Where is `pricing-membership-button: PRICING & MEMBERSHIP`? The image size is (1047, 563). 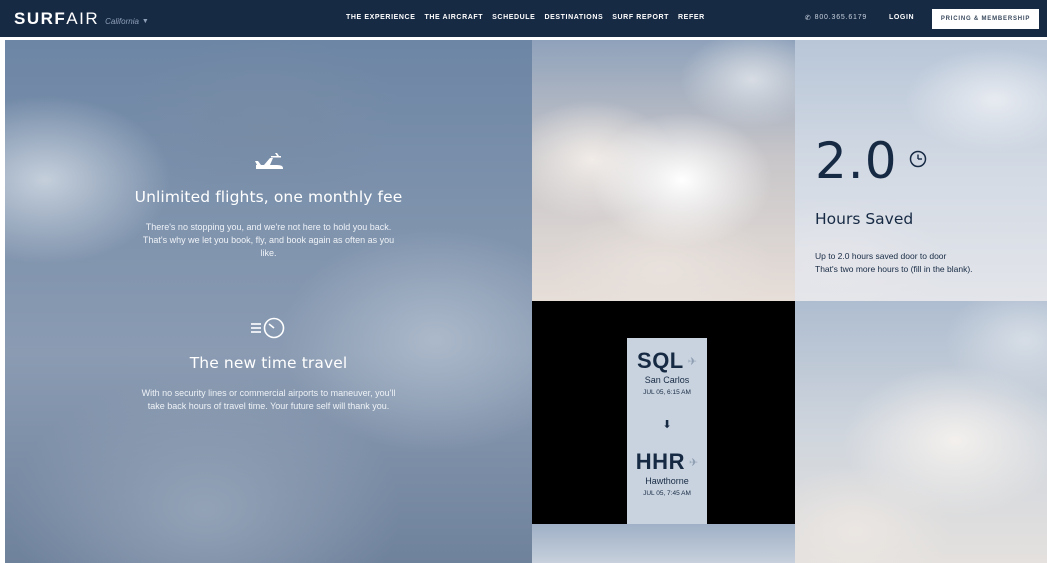
pricing-membership-button: PRICING & MEMBERSHIP is located at coordinates (985, 19).